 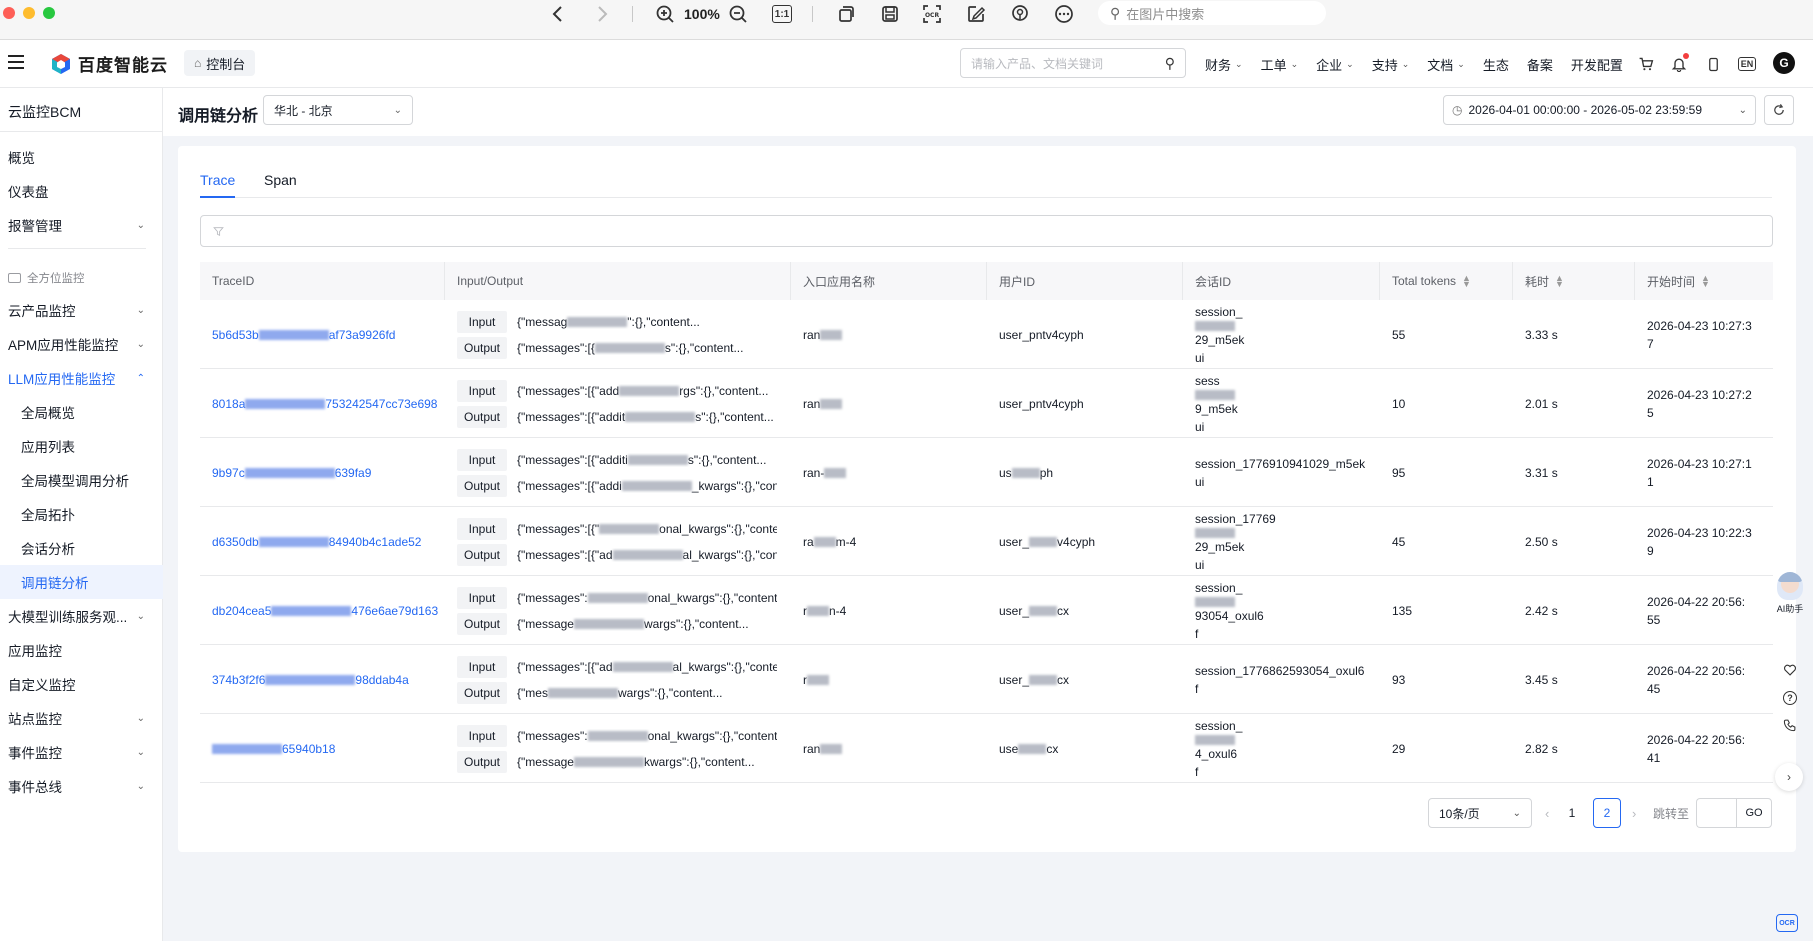 What do you see at coordinates (1790, 698) in the screenshot?
I see `help-icon: ?` at bounding box center [1790, 698].